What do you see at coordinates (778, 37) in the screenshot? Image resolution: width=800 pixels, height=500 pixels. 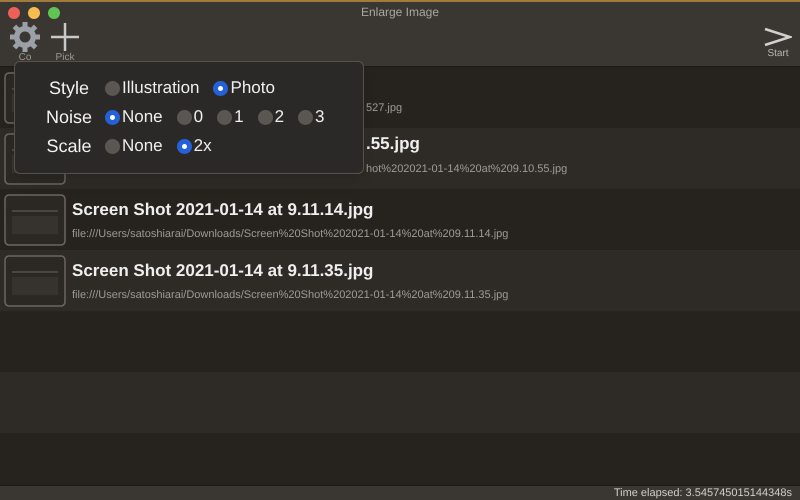 I see `chevron-right-icon` at bounding box center [778, 37].